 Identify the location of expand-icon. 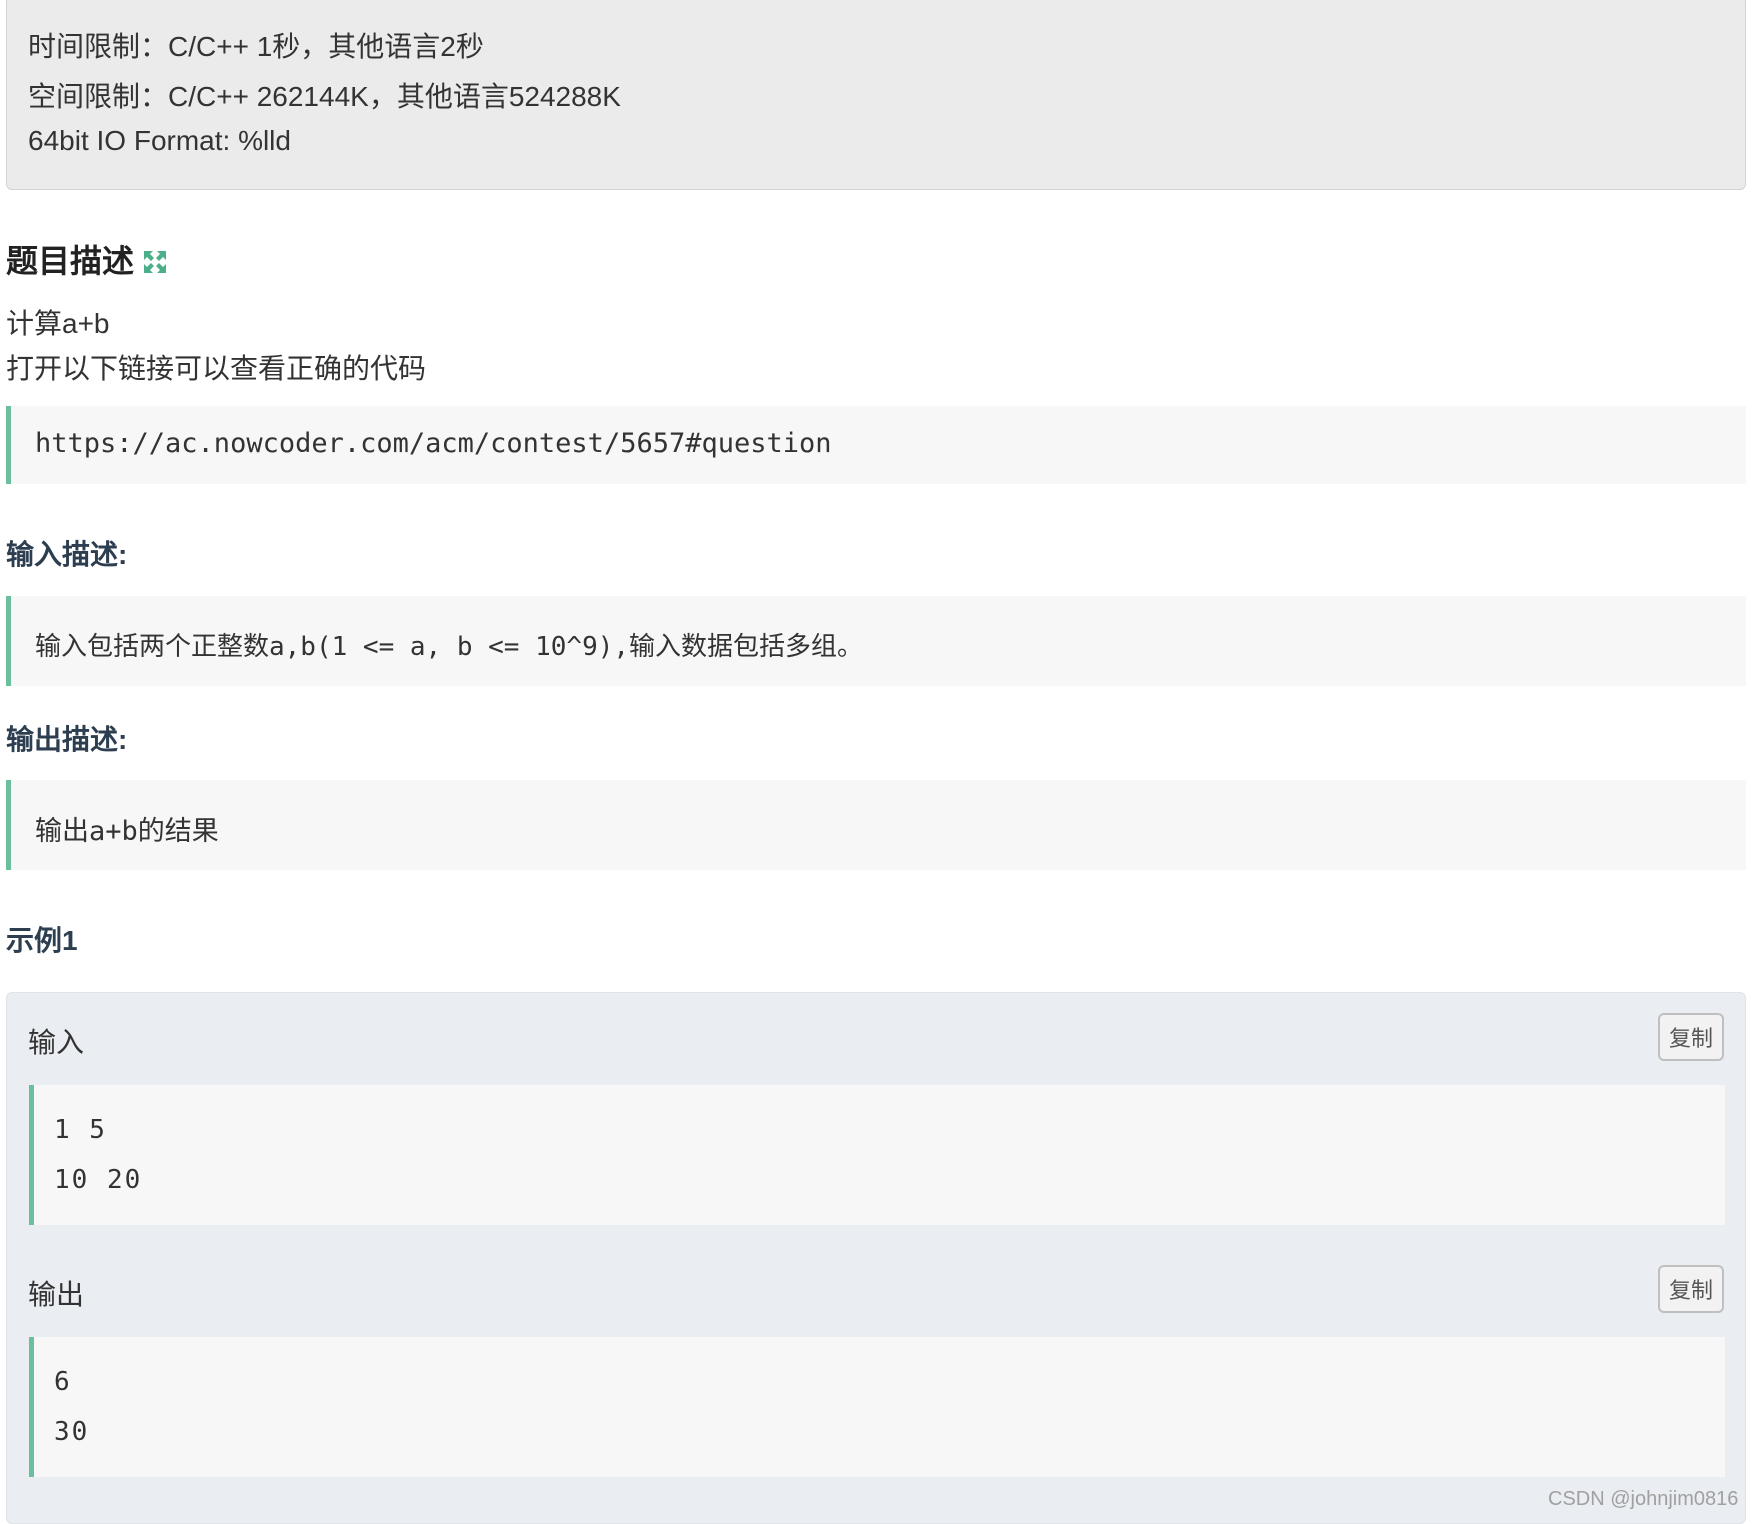
(155, 259).